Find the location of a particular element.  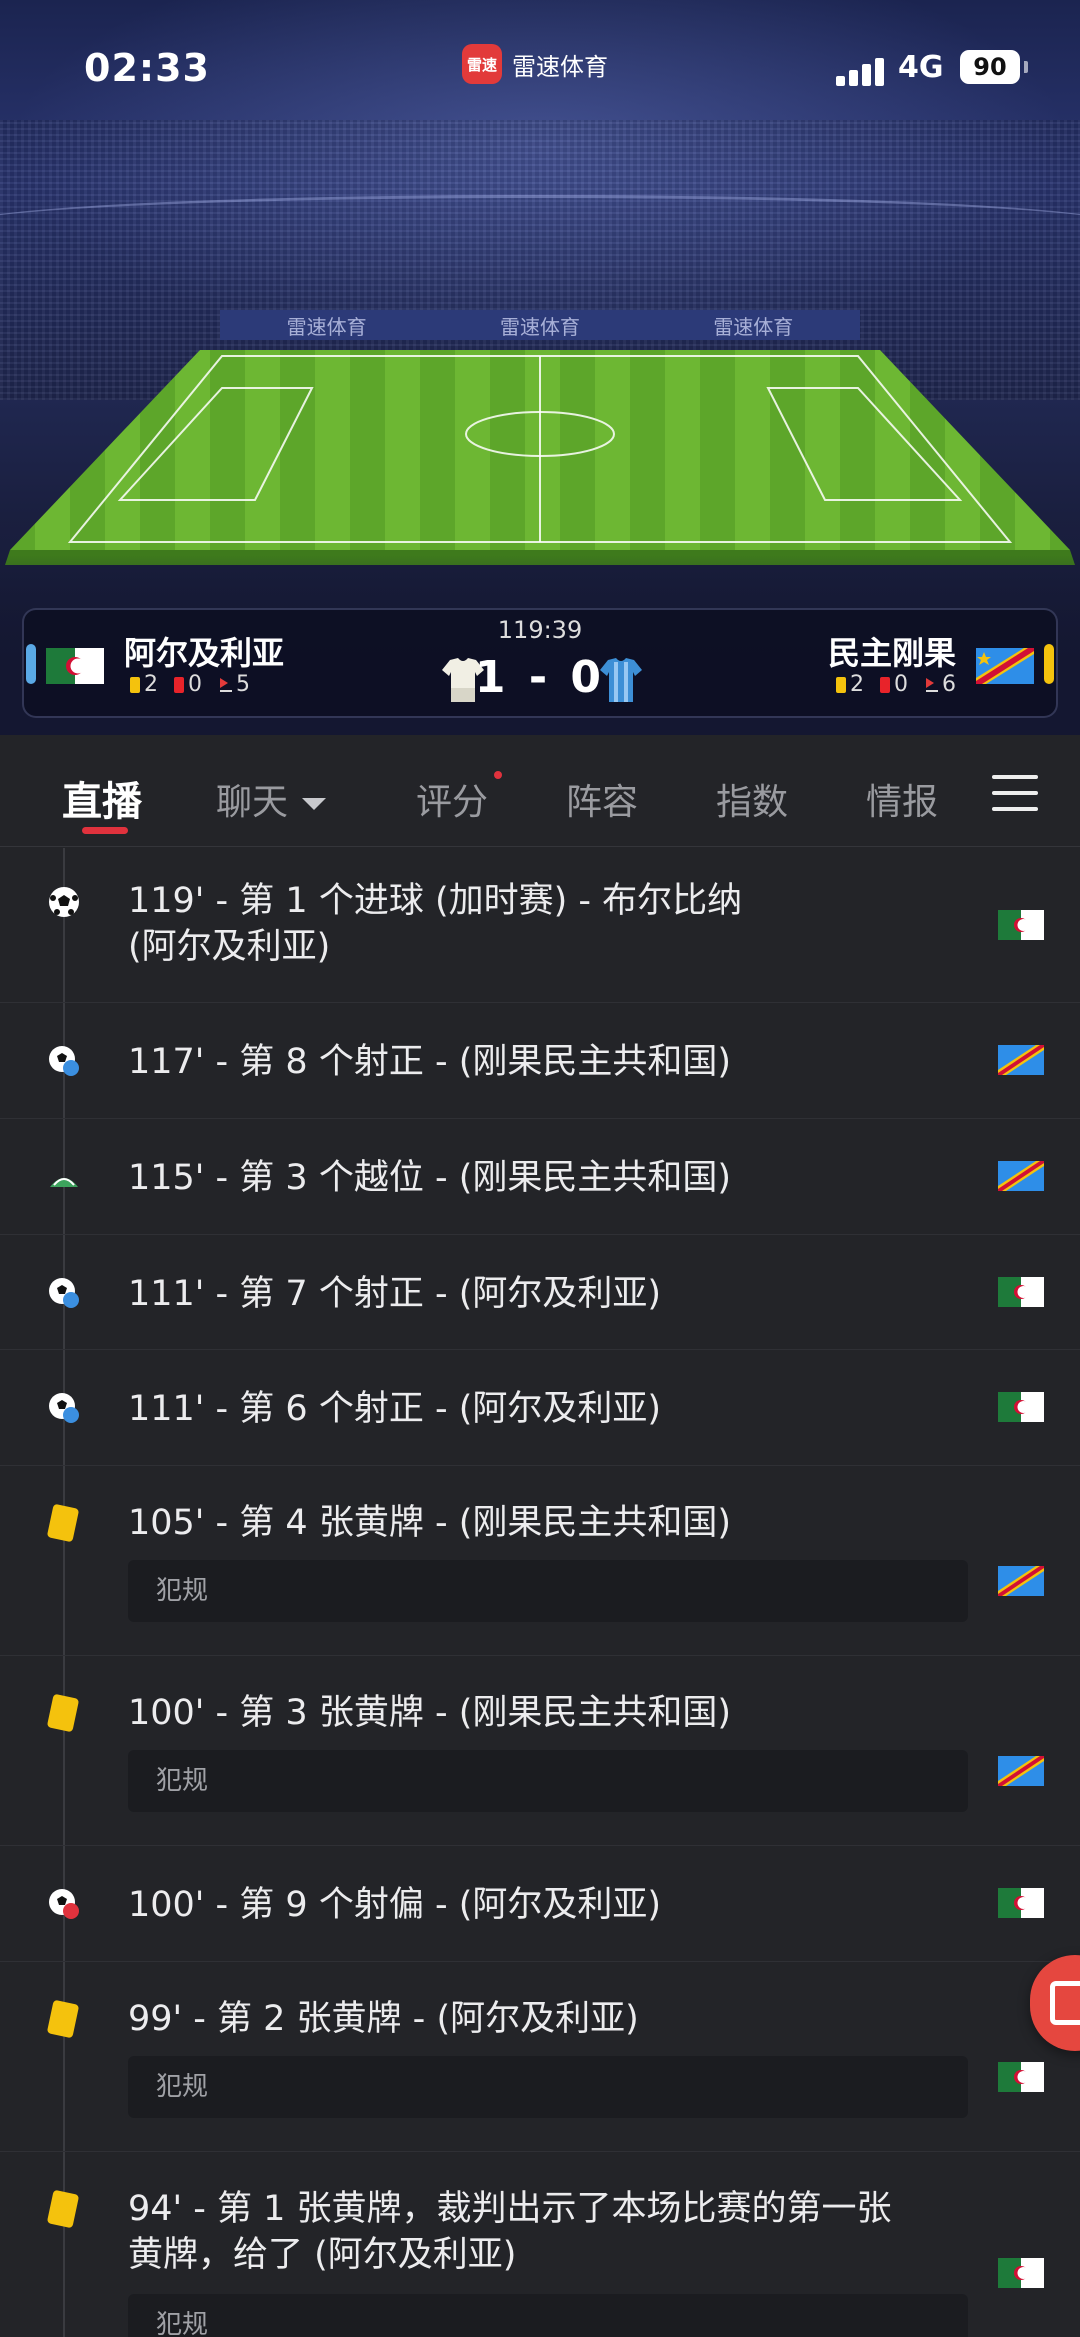

event-text: 111' - 第 6 个射正 - (阿尔及利亚) is located at coordinates (395, 1409).